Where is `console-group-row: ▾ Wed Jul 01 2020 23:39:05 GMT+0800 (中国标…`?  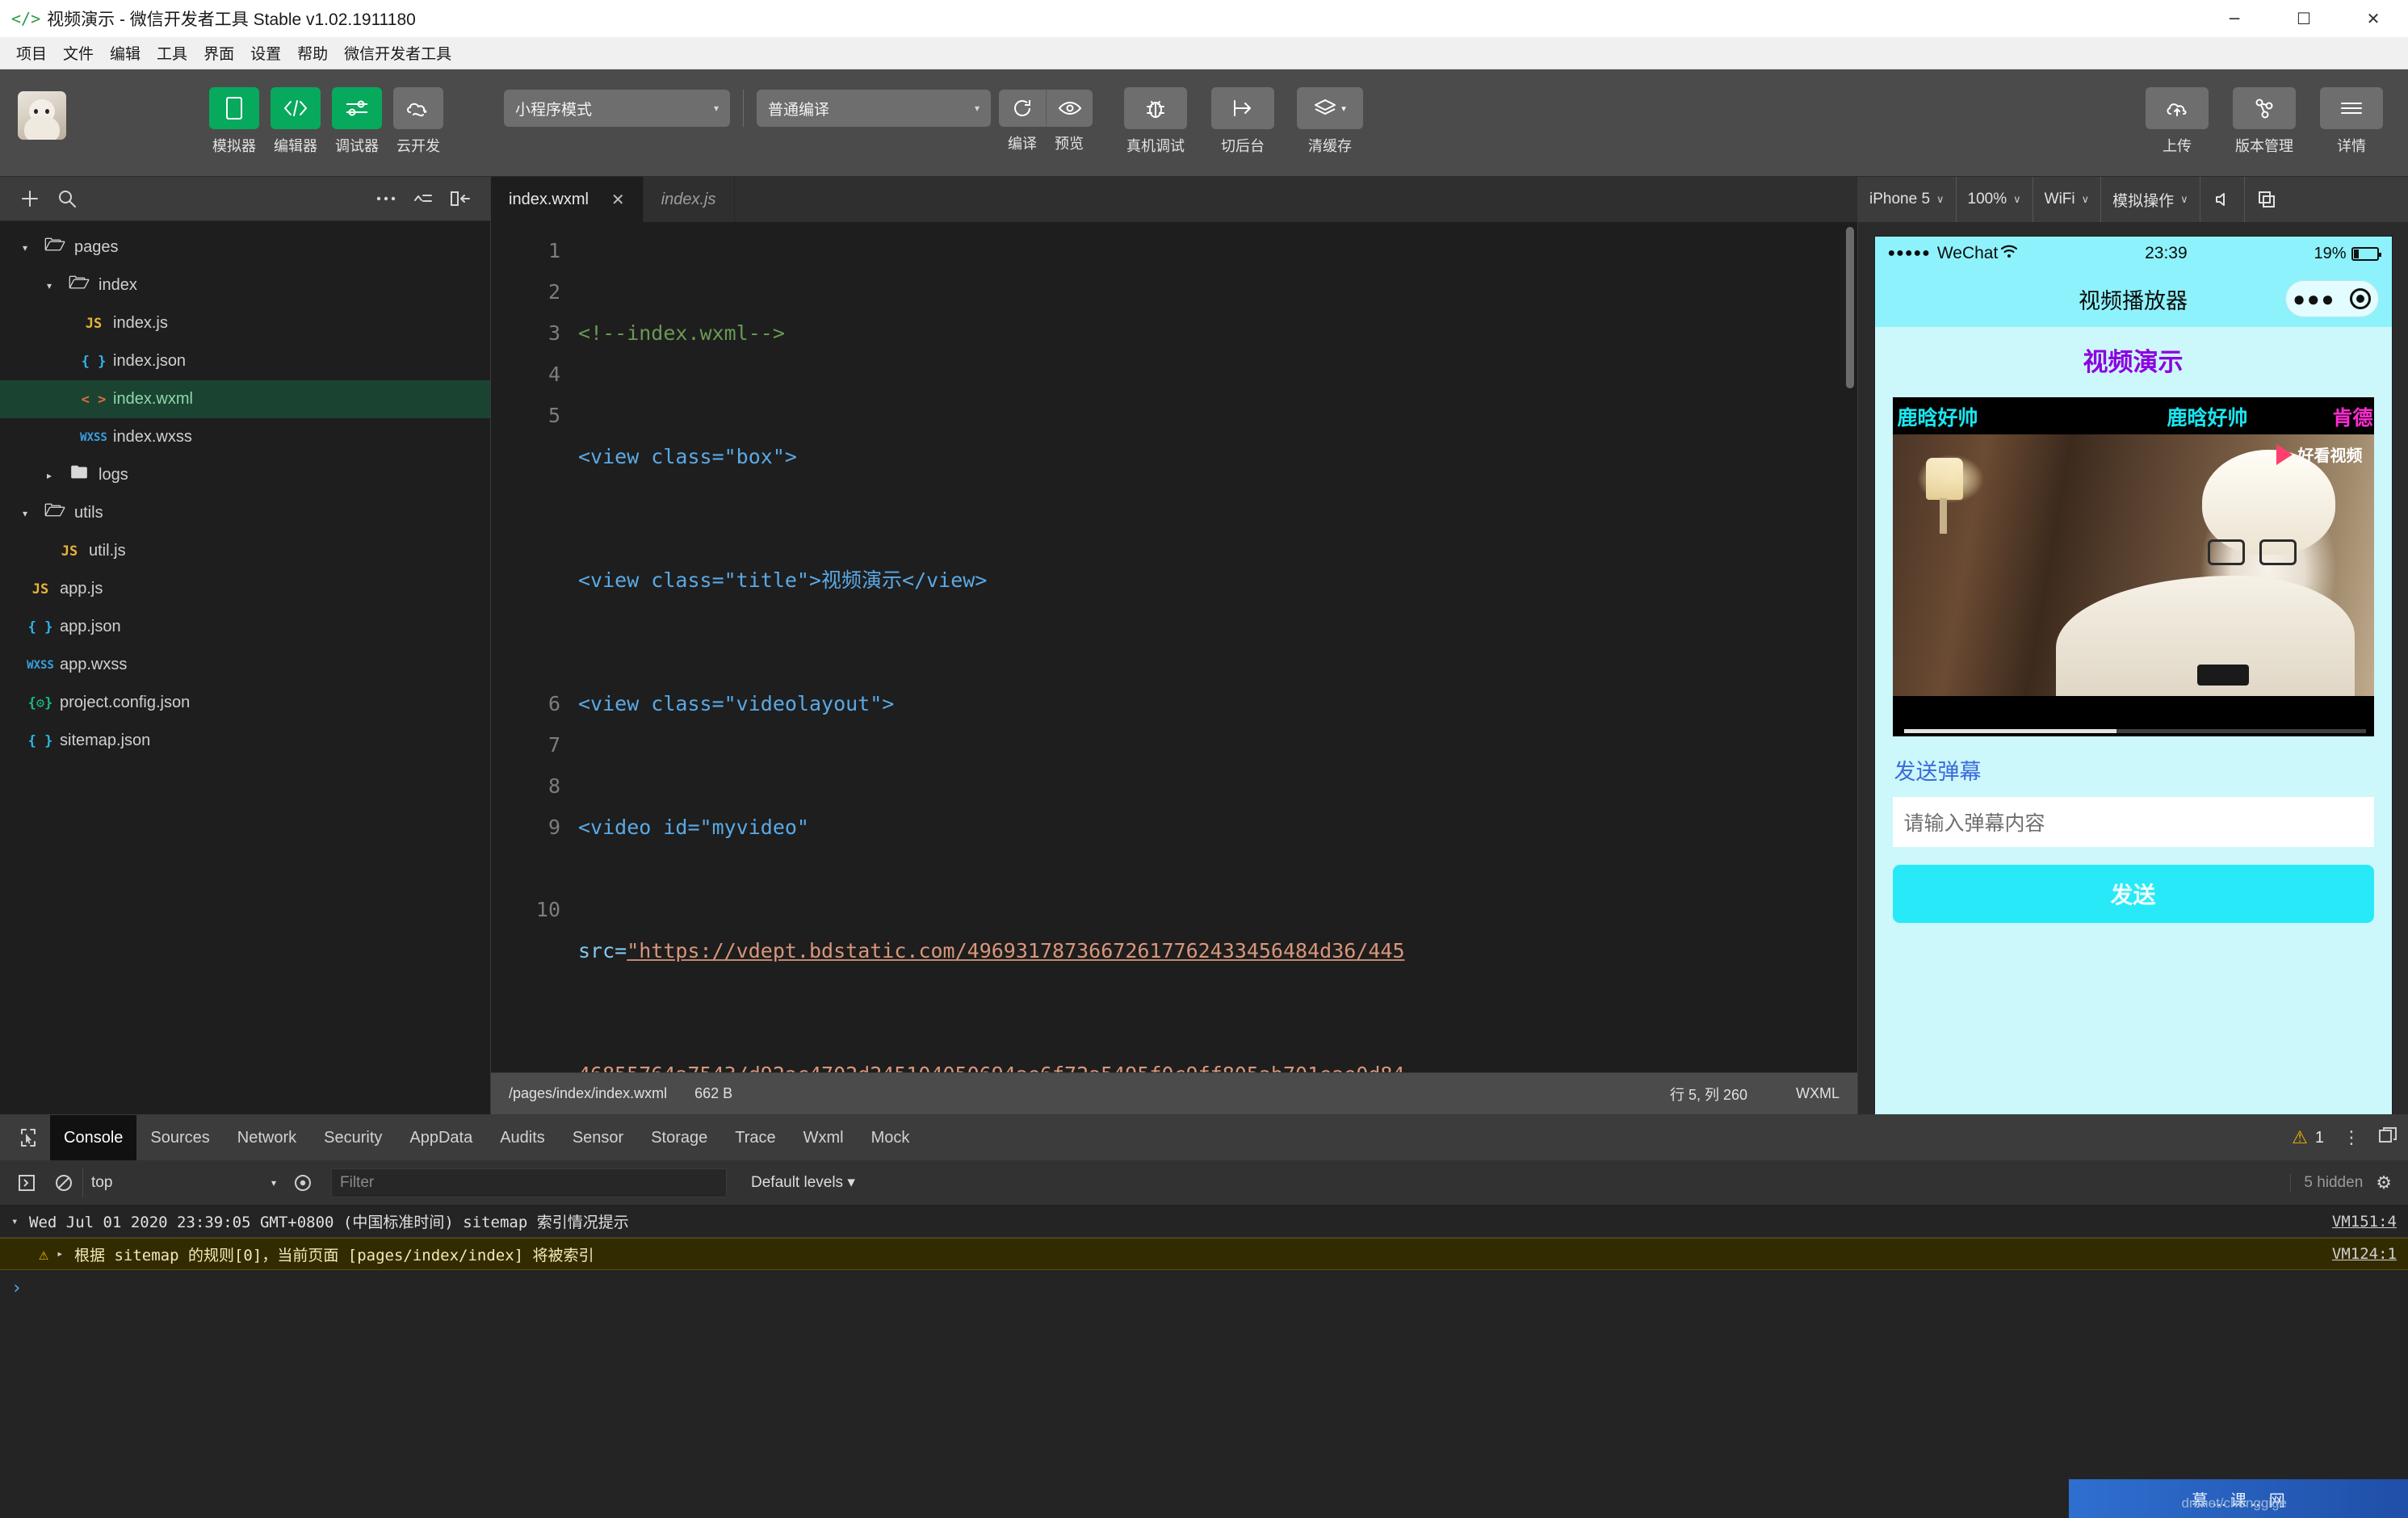
console-group-row: ▾ Wed Jul 01 2020 23:39:05 GMT+0800 (中国标… is located at coordinates (1204, 1222).